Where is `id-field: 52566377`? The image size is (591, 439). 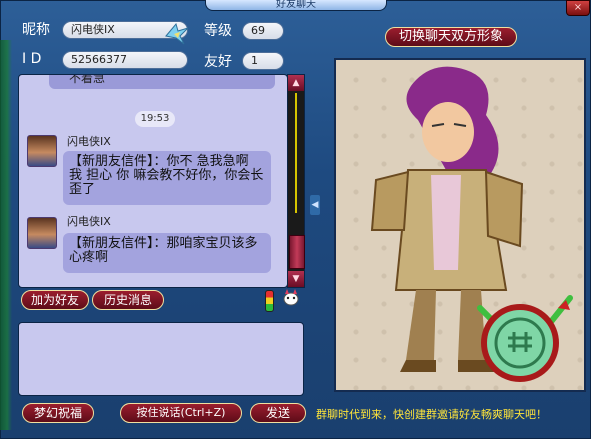 id-field: 52566377 is located at coordinates (125, 60).